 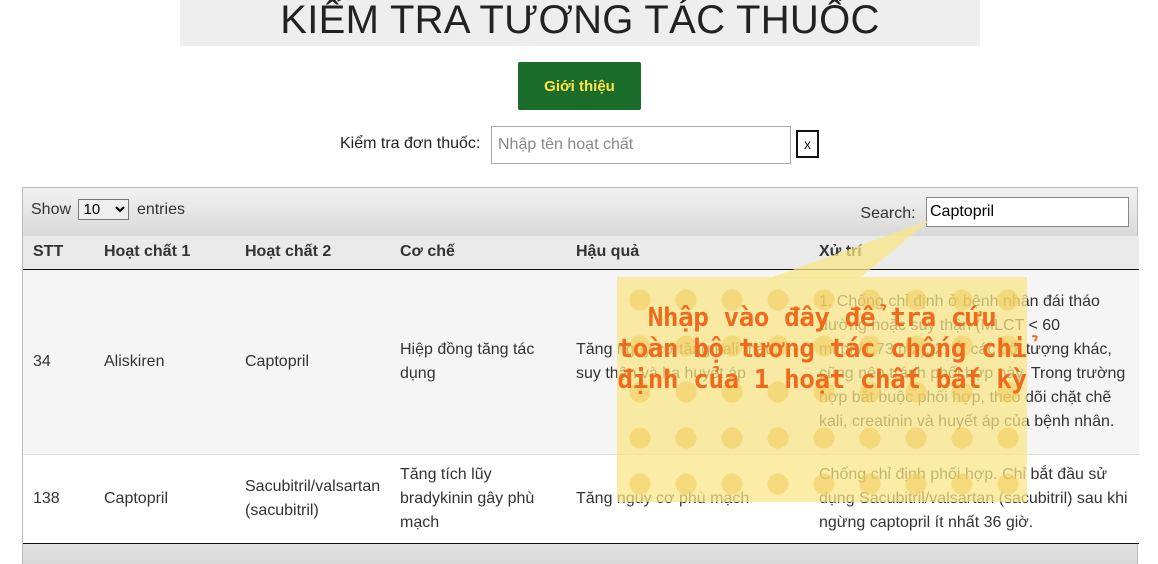 I want to click on page-title-bar: KIỂM TRA TƯƠNG TÁC THUỐC, so click(x=580, y=23).